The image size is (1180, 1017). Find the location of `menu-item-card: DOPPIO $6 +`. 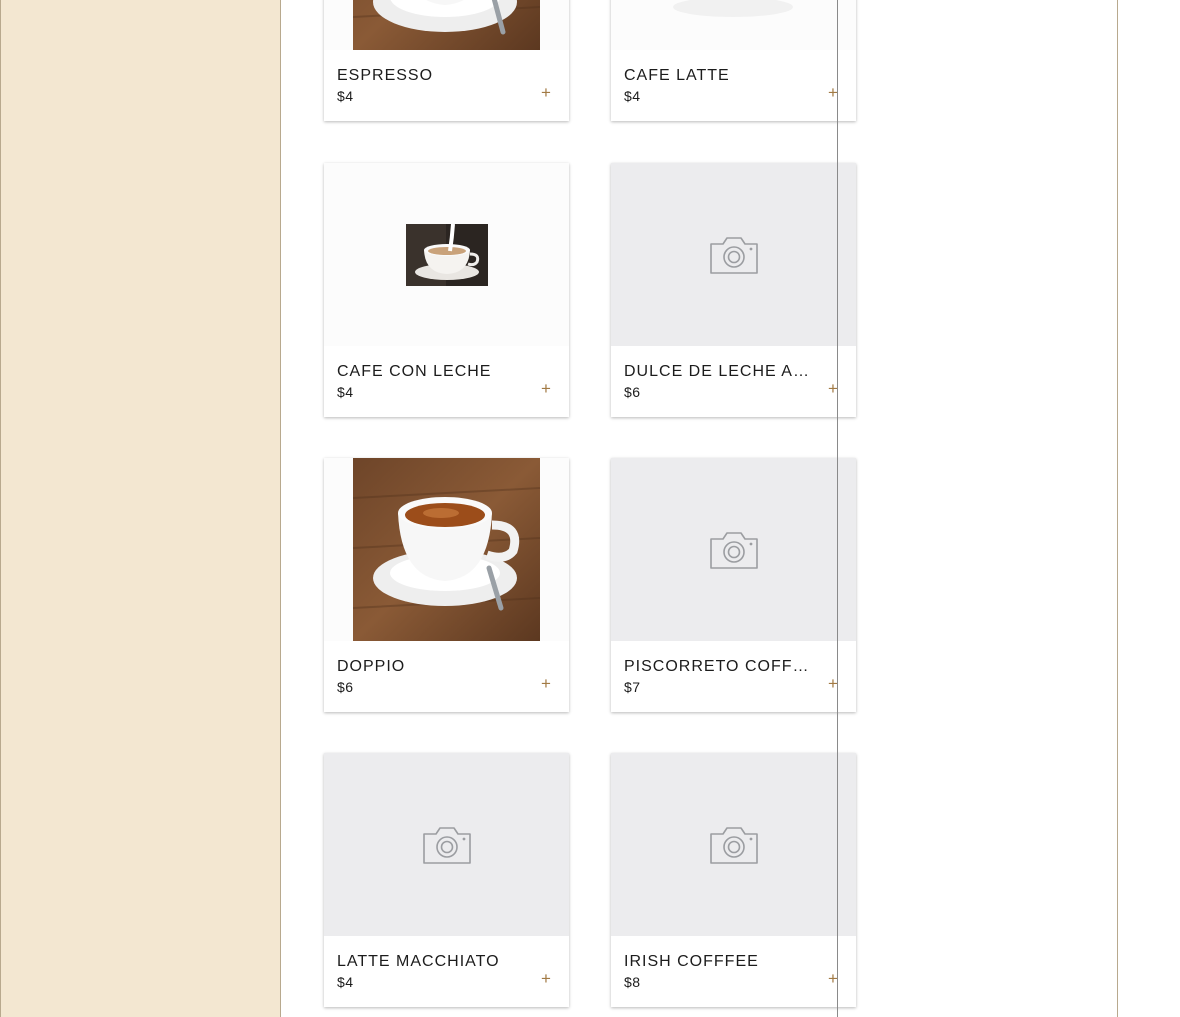

menu-item-card: DOPPIO $6 + is located at coordinates (446, 585).